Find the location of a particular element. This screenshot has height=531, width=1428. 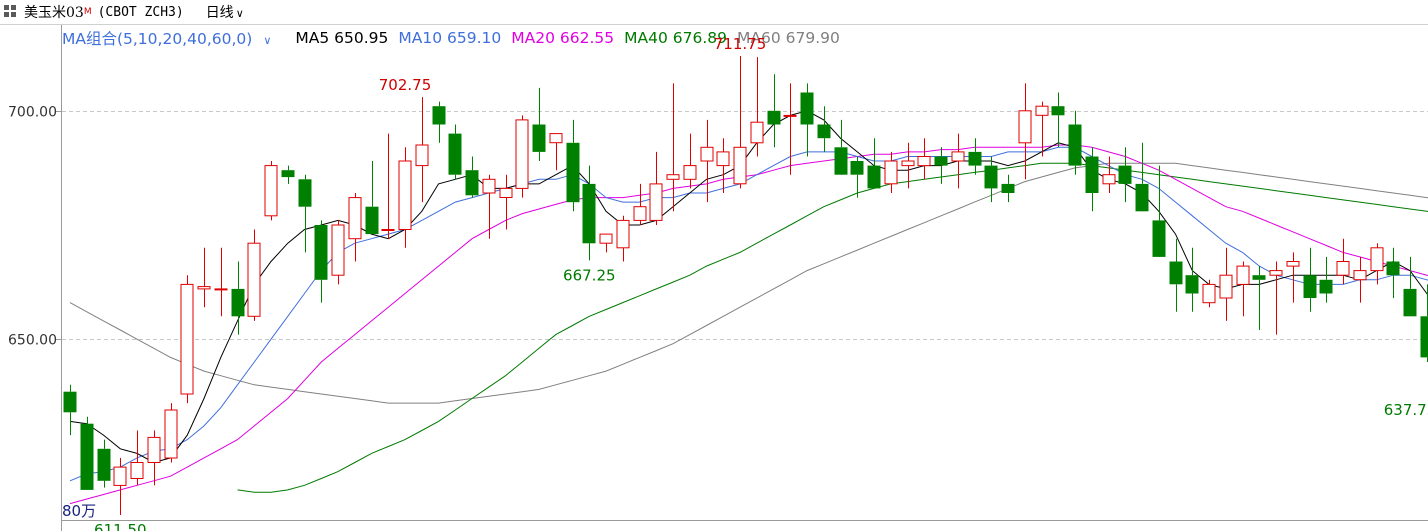

price-annotation: 611.50 is located at coordinates (120, 526).